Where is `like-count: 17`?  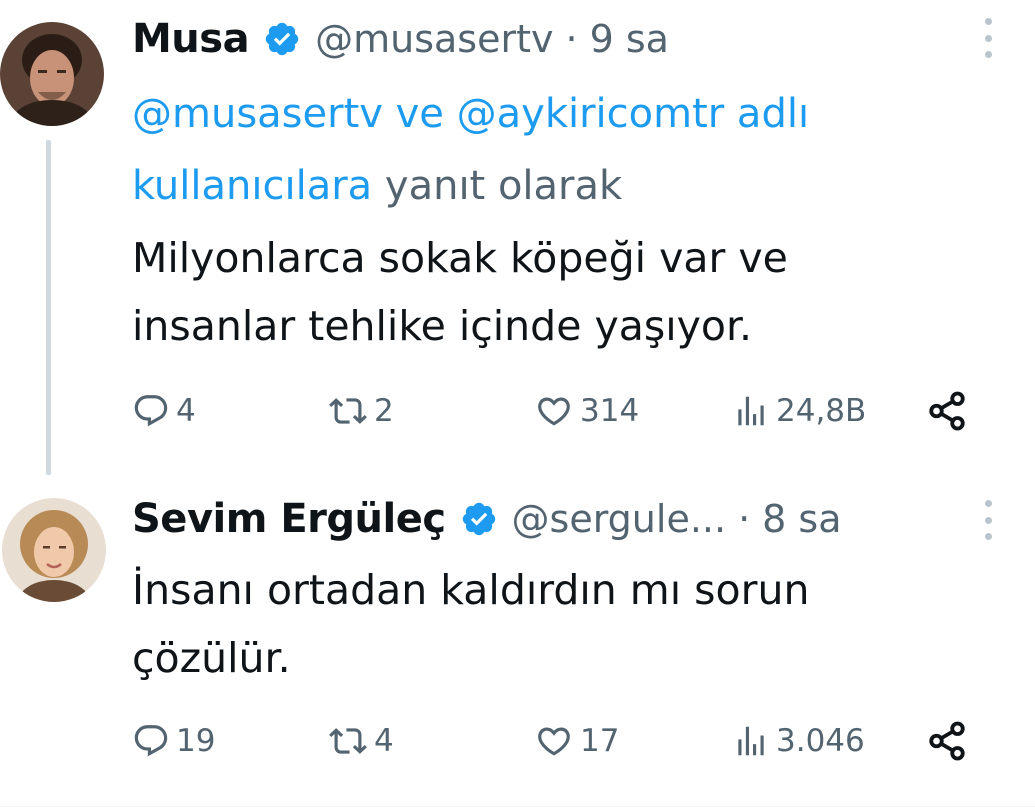
like-count: 17 is located at coordinates (600, 741).